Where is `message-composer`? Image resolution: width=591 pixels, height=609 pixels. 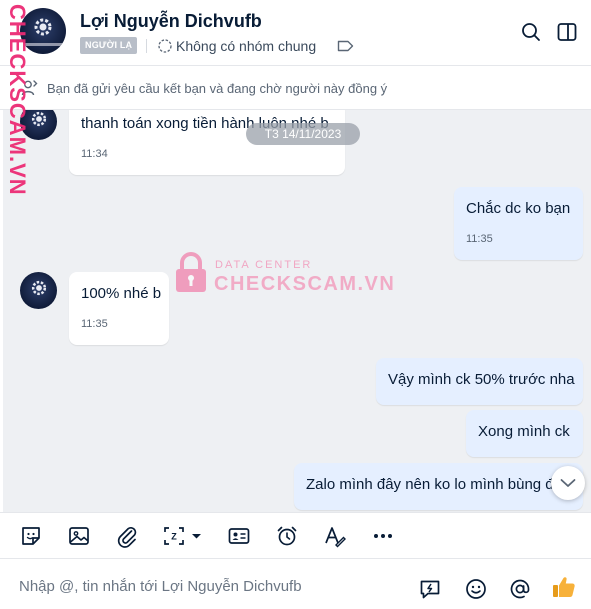 message-composer is located at coordinates (295, 584).